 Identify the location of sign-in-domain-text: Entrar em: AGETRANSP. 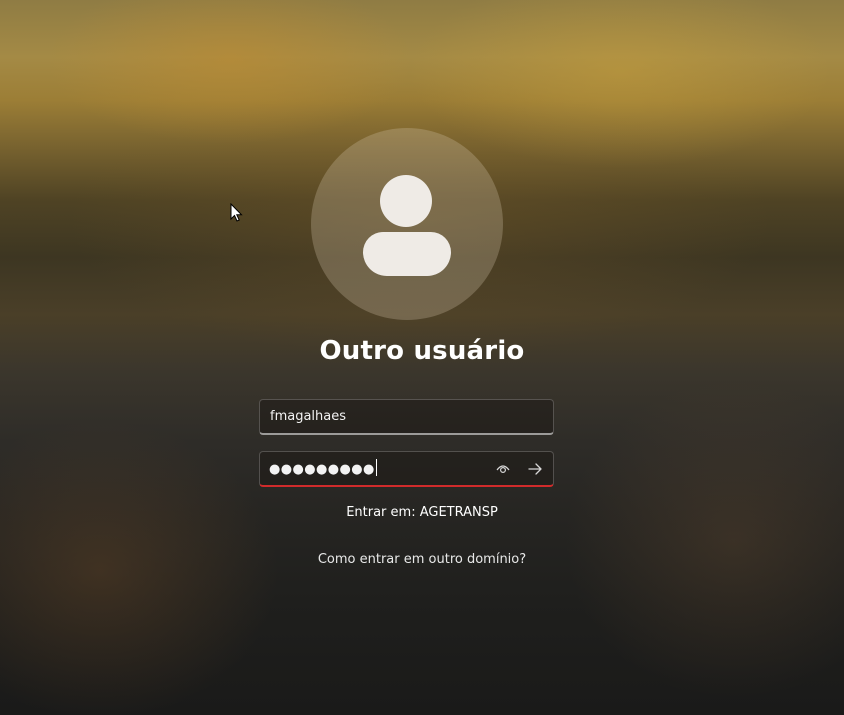
(422, 512).